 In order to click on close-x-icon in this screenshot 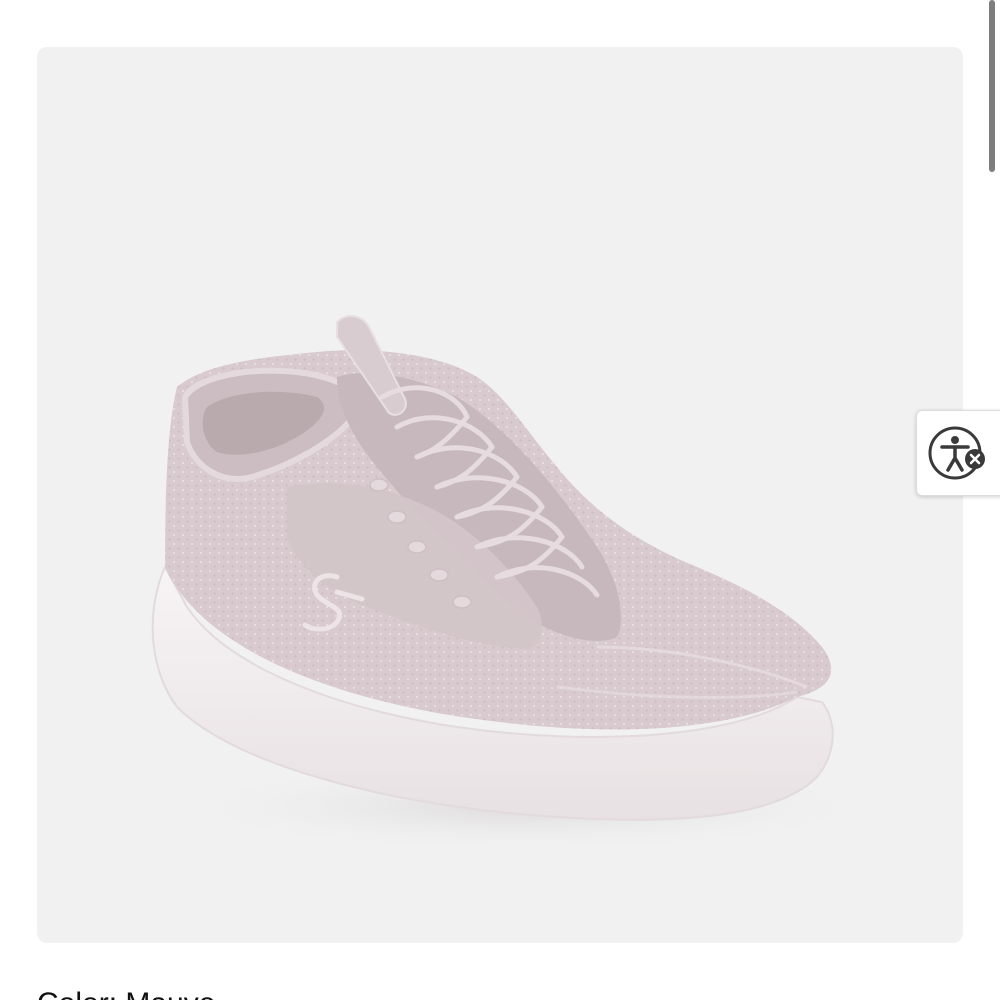, I will do `click(975, 459)`.